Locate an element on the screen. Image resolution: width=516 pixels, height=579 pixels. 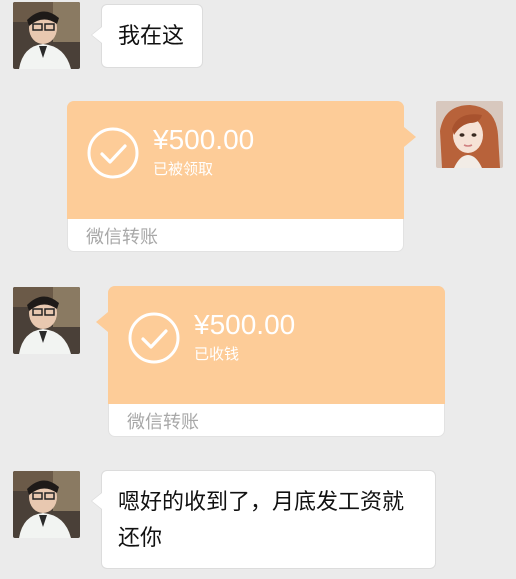
message-bubble-1: 我在这 is located at coordinates (147, 36).